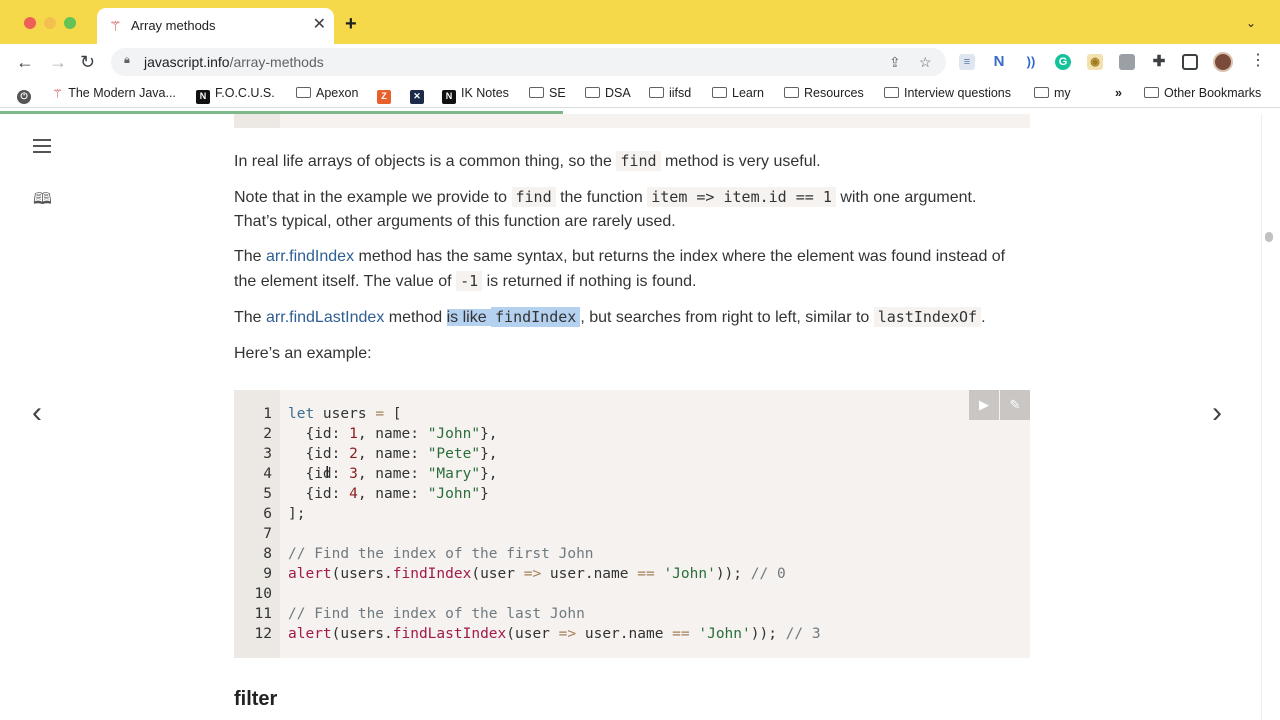  What do you see at coordinates (967, 62) in the screenshot?
I see `docs-extension-icon: ≡` at bounding box center [967, 62].